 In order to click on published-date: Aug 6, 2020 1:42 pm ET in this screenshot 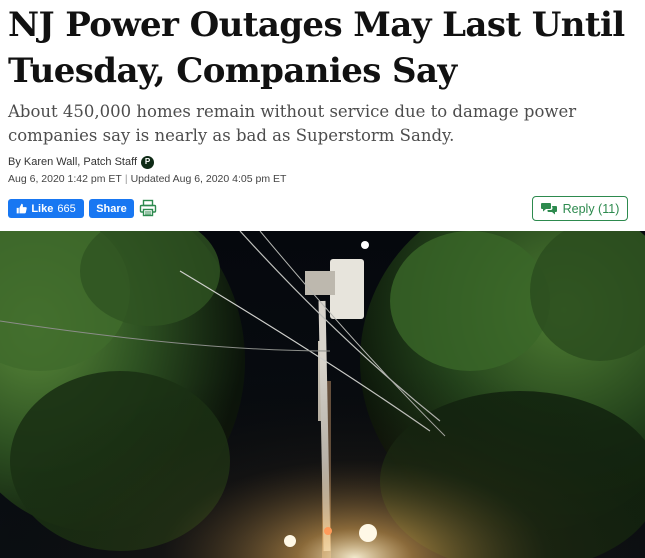, I will do `click(65, 179)`.